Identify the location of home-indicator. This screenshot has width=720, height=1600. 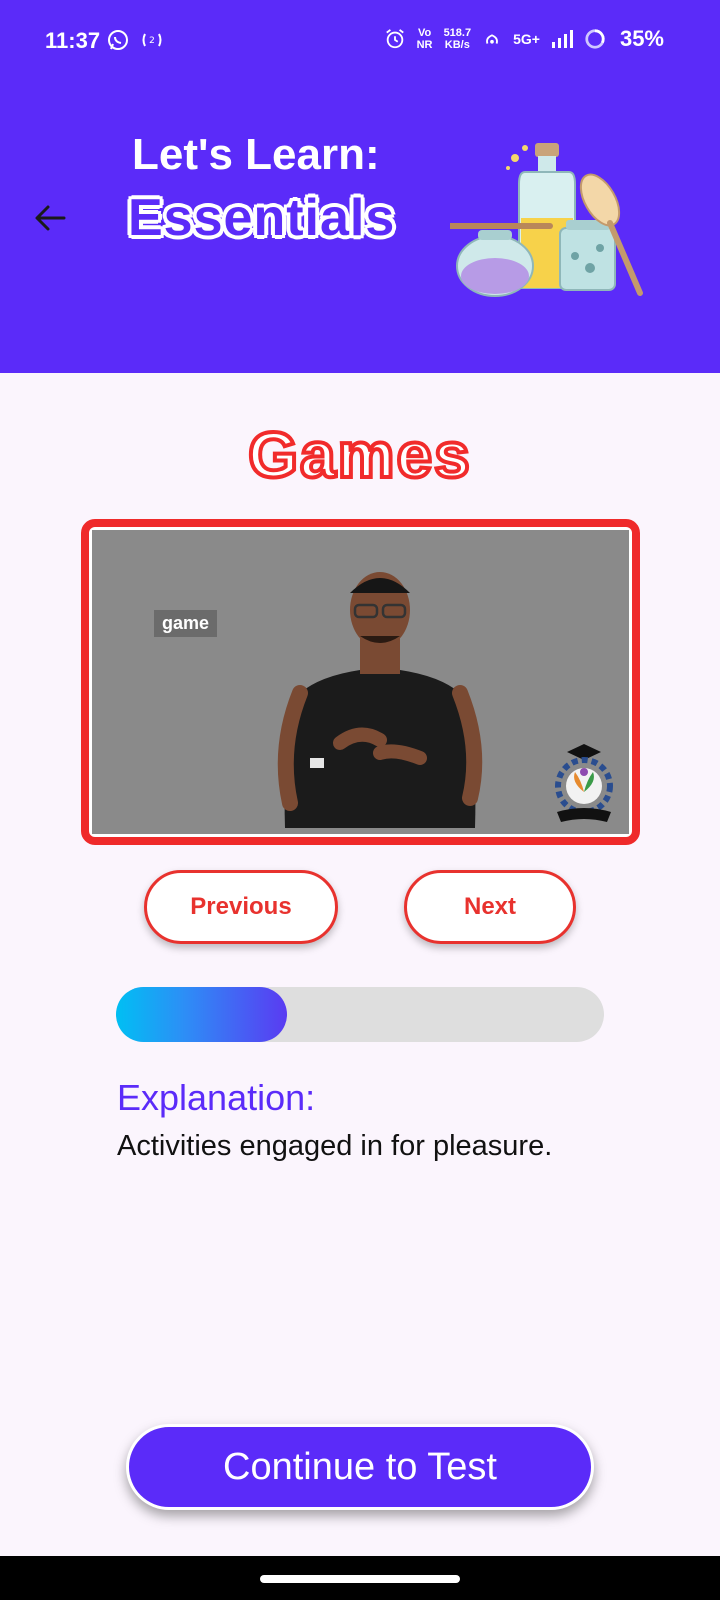
(360, 1579).